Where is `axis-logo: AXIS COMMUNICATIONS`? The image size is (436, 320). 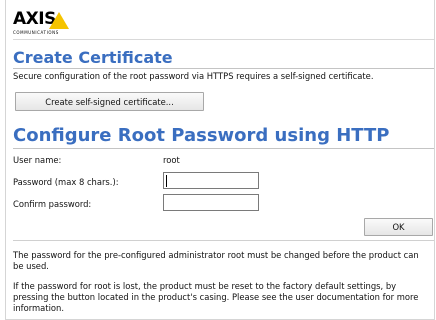 axis-logo: AXIS COMMUNICATIONS is located at coordinates (43, 24).